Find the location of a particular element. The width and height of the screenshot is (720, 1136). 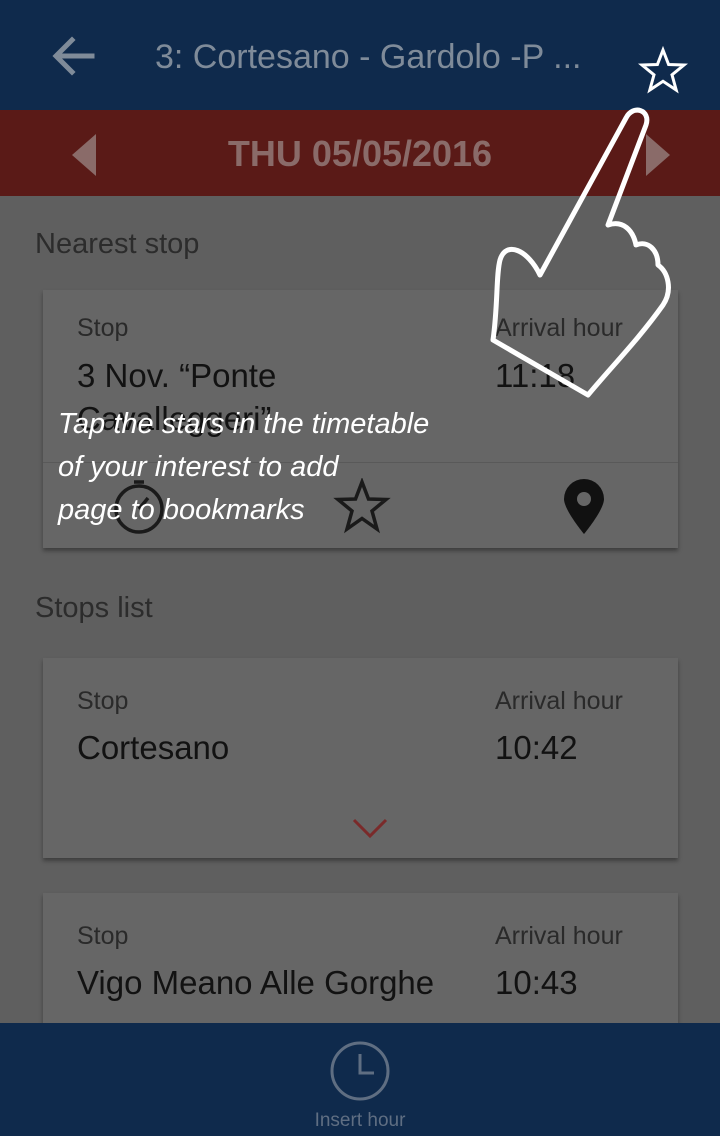

arrow-left-icon is located at coordinates (74, 56).